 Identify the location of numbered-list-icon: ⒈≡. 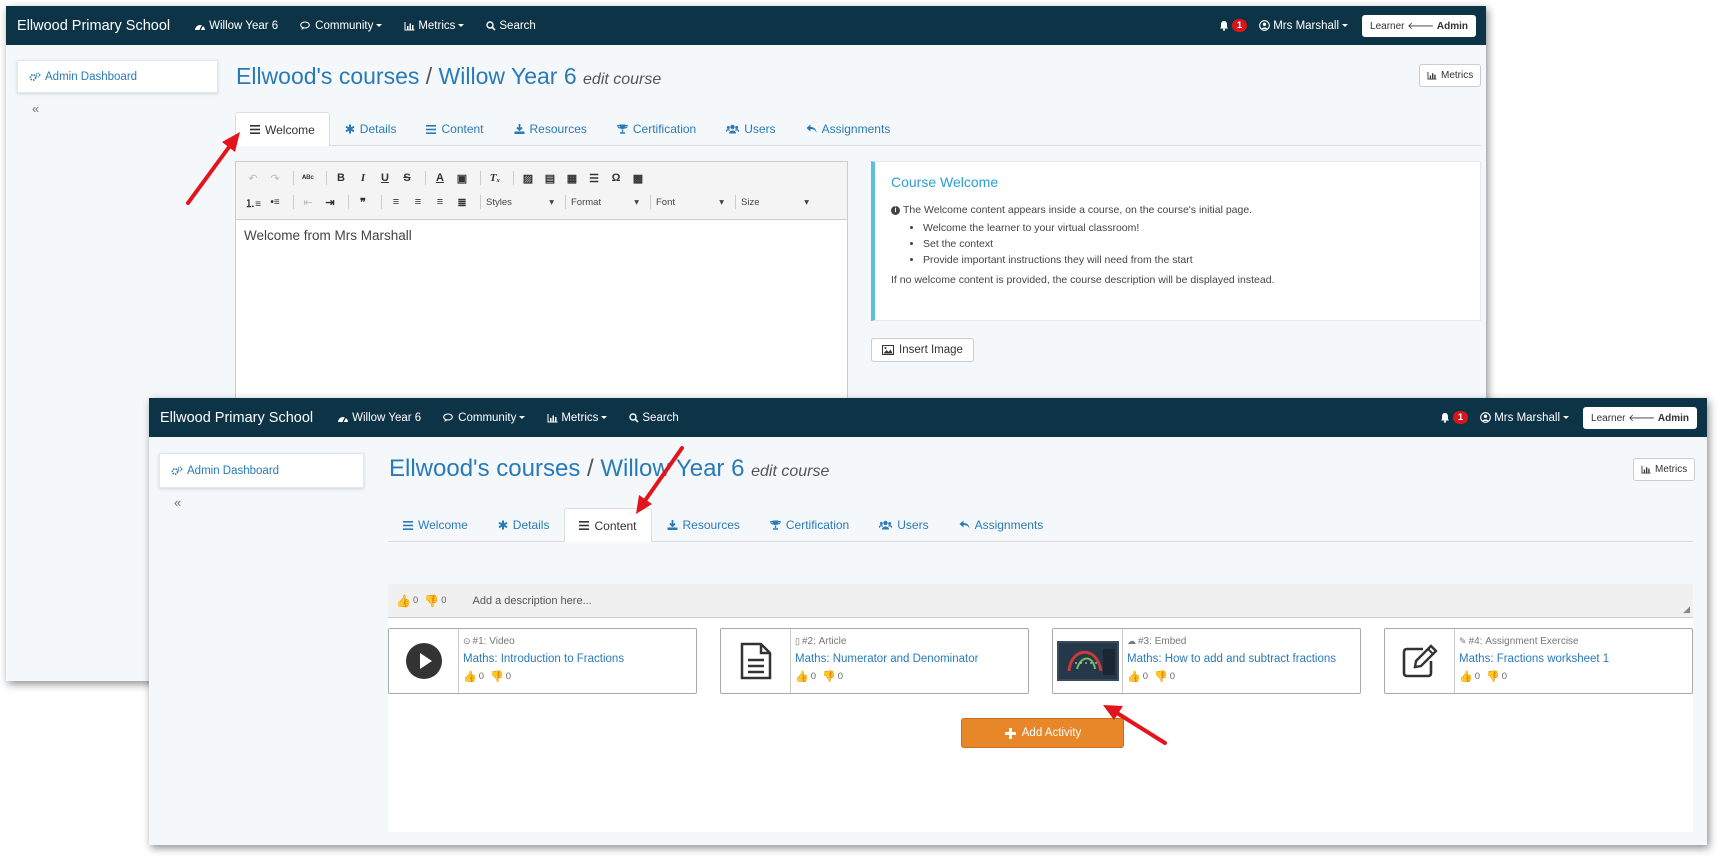
(253, 202).